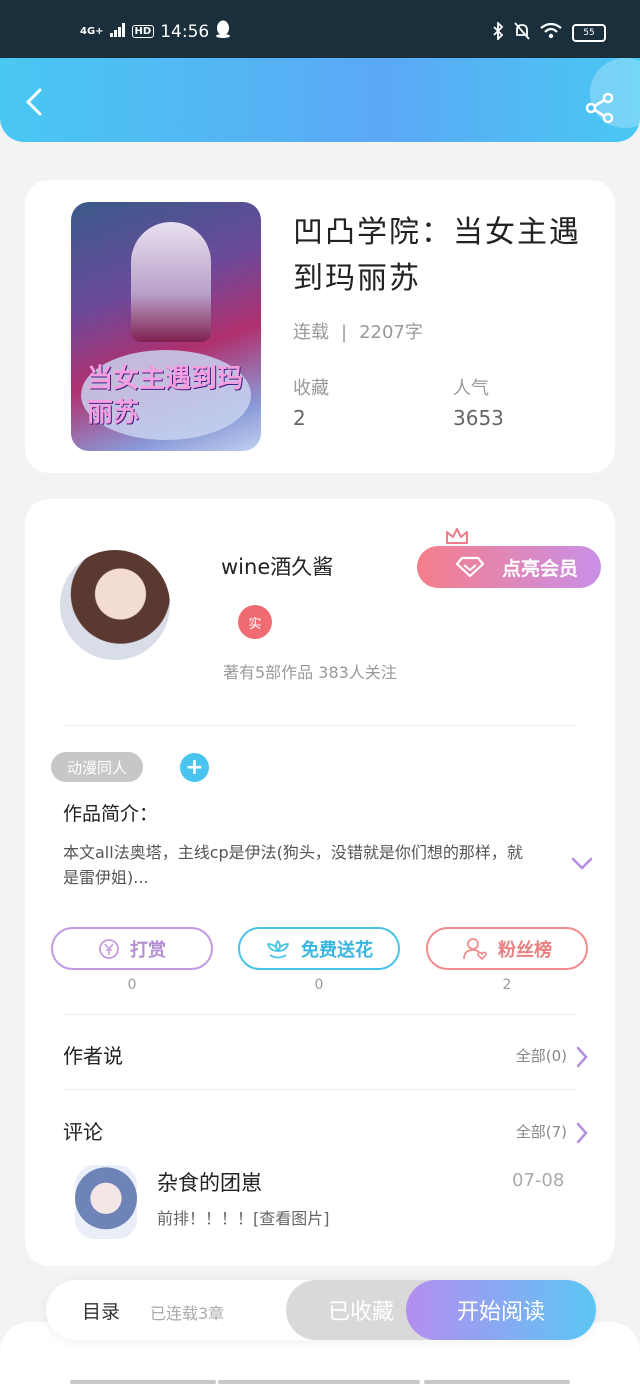 Image resolution: width=640 pixels, height=1387 pixels. I want to click on author-says-title: 作者说, so click(93, 1056).